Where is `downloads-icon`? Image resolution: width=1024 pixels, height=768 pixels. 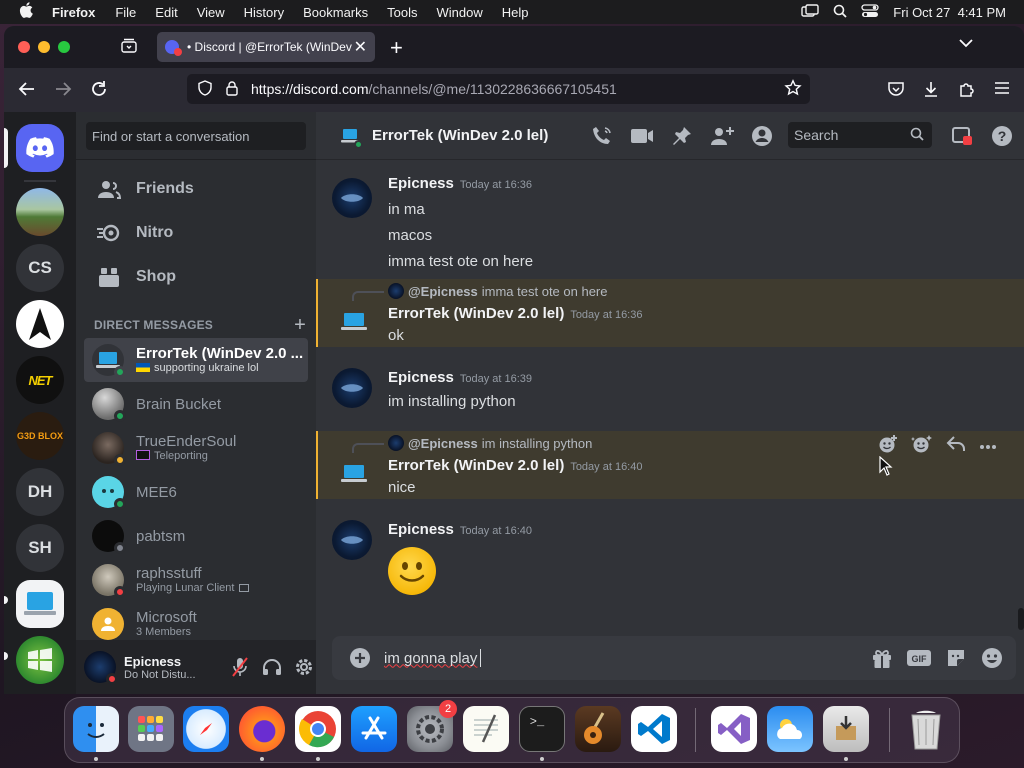
downloads-icon is located at coordinates (931, 89).